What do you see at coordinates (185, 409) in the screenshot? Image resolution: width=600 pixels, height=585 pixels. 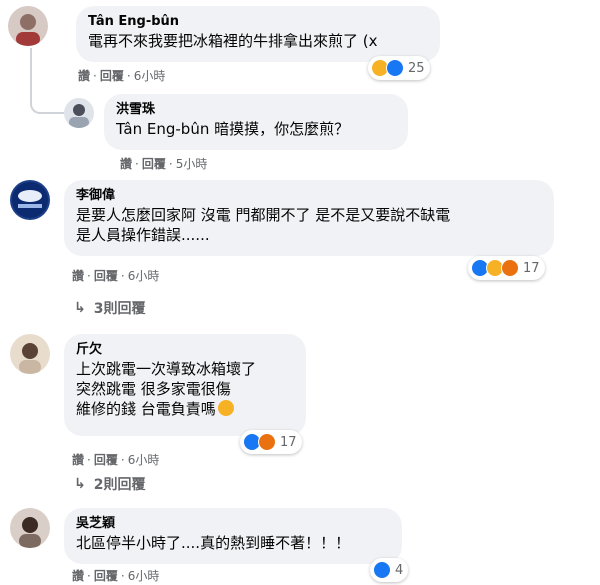 I see `comment-text-line: 維修的錢 台電負責嗎` at bounding box center [185, 409].